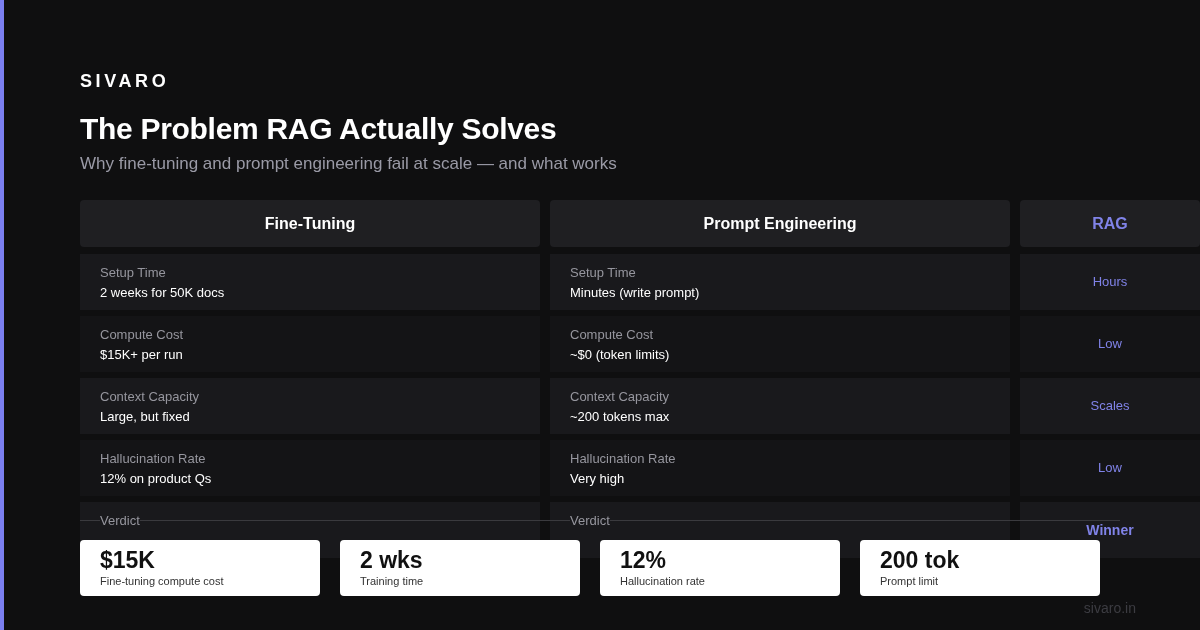  Describe the element at coordinates (392, 581) in the screenshot. I see `stat-label: Training time` at that location.